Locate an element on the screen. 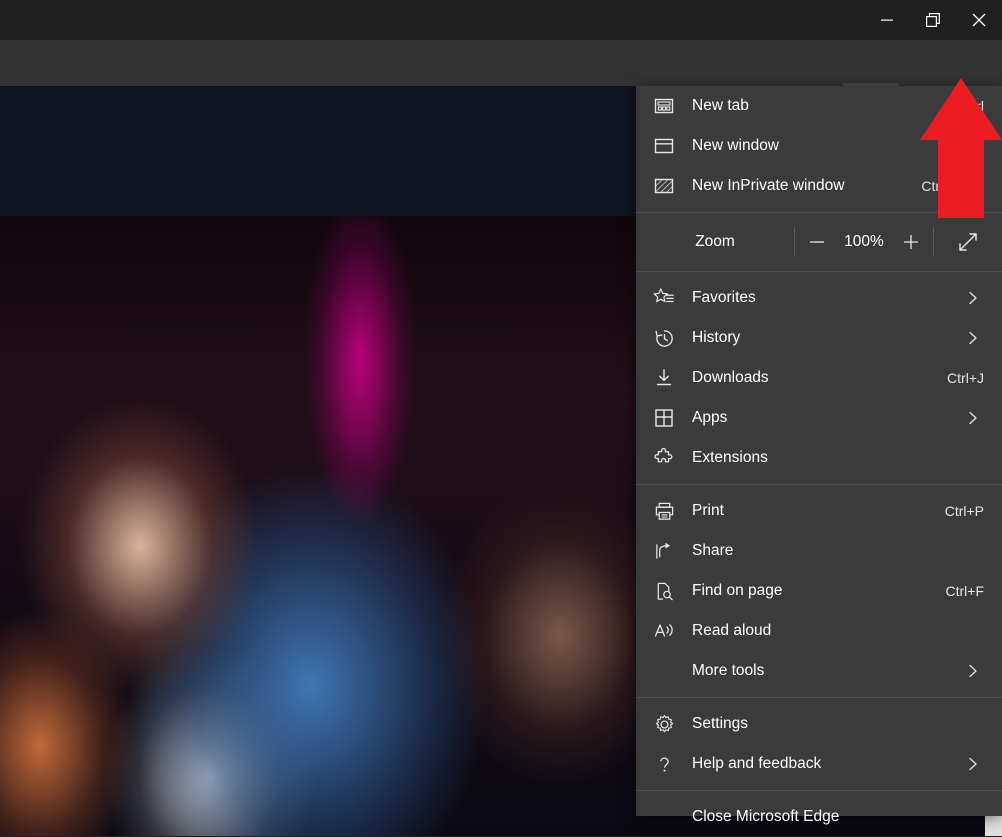  fullscreen-button is located at coordinates (968, 242).